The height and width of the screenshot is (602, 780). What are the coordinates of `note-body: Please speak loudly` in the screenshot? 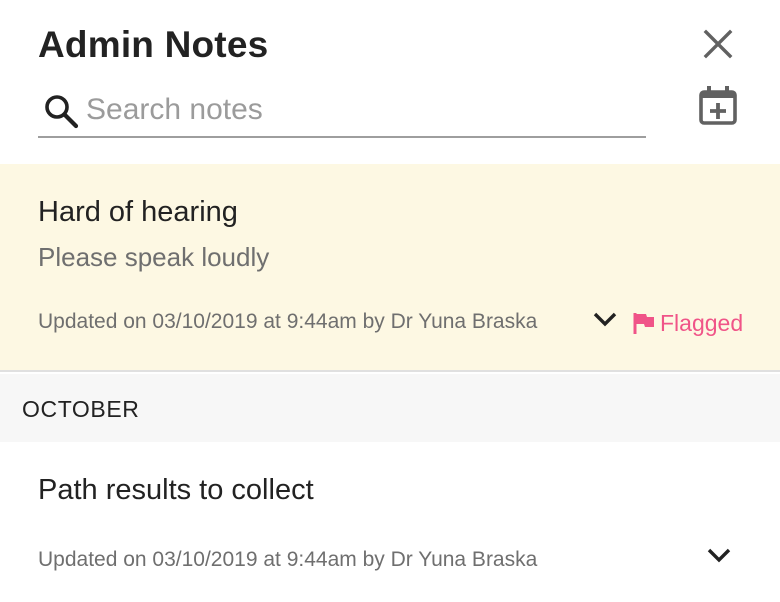 It's located at (154, 257).